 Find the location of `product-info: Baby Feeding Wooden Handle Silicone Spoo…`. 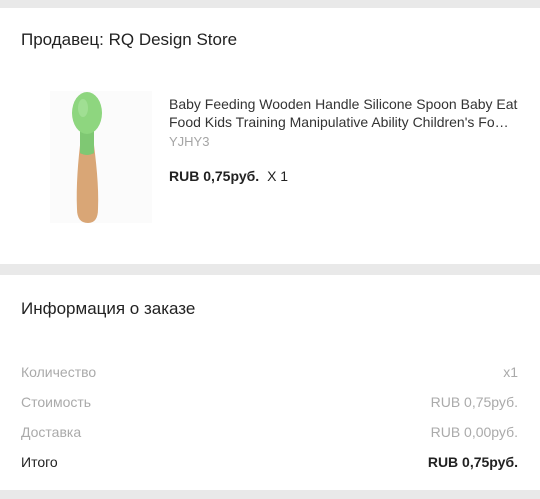

product-info: Baby Feeding Wooden Handle Silicone Spoo… is located at coordinates (347, 139).